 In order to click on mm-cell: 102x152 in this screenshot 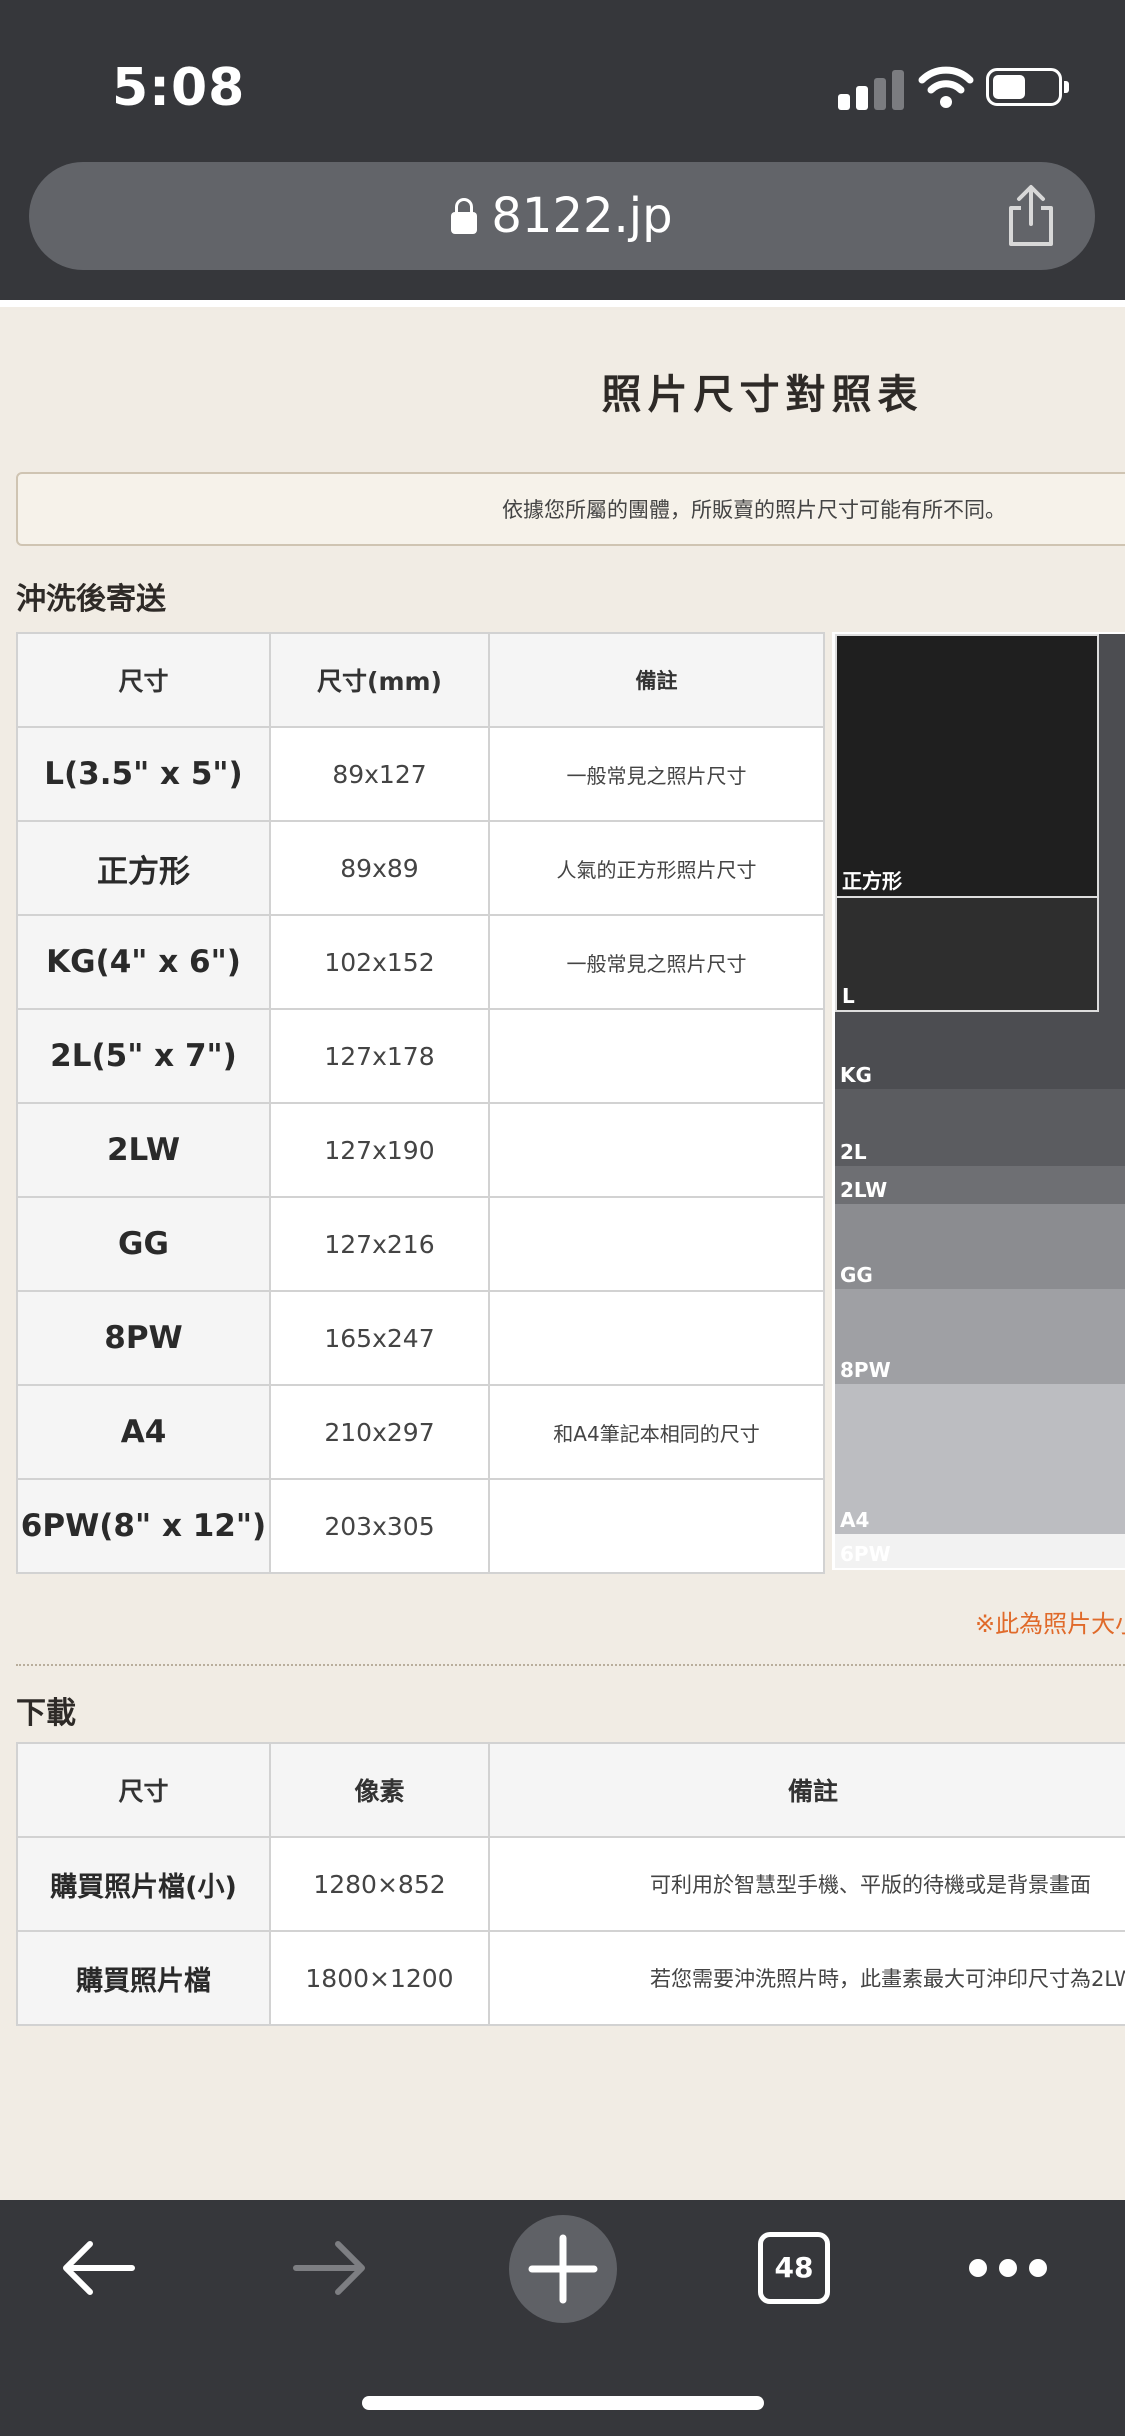, I will do `click(379, 962)`.